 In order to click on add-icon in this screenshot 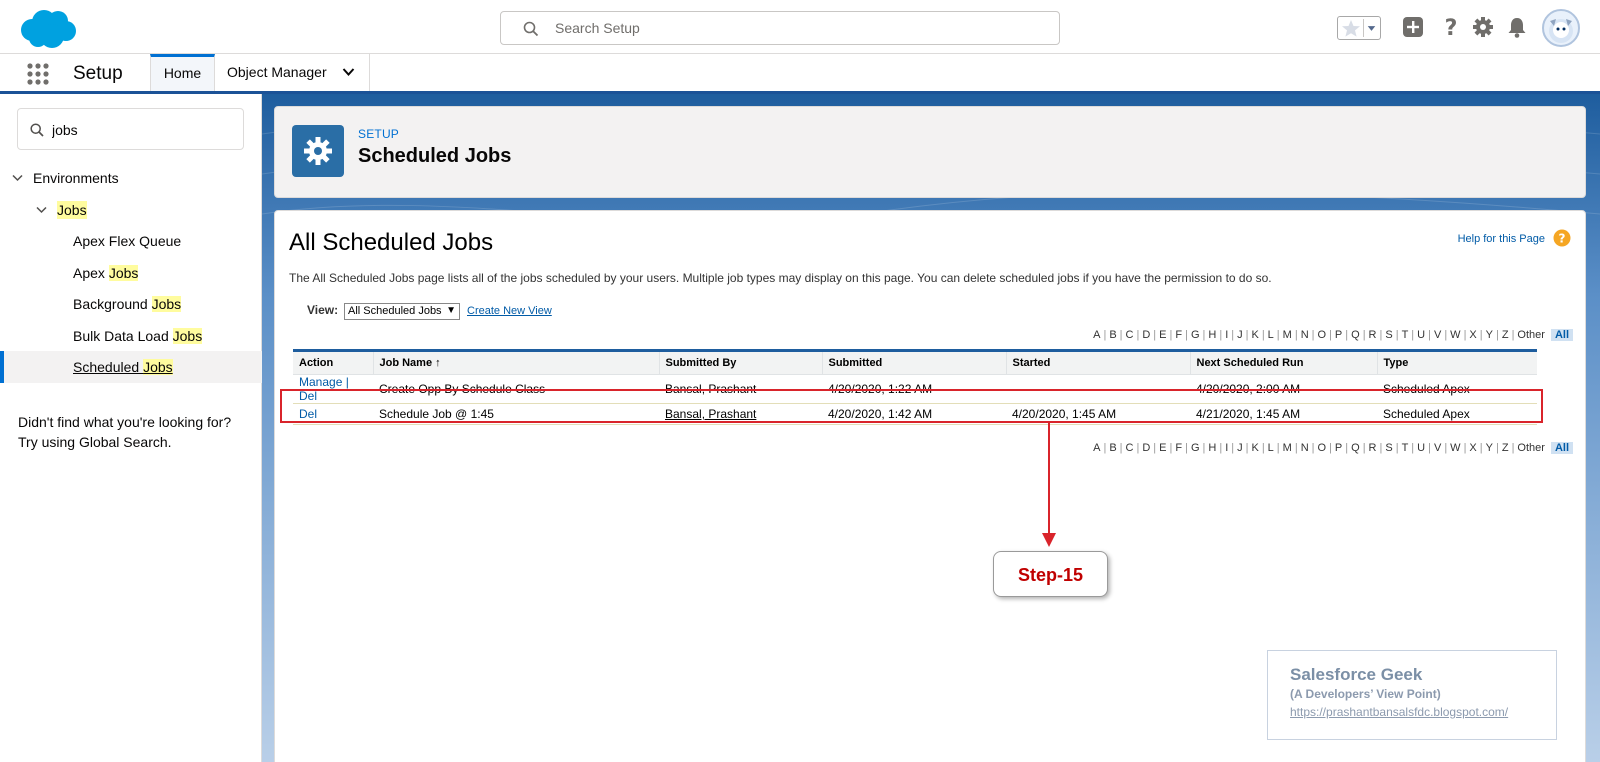, I will do `click(1413, 27)`.